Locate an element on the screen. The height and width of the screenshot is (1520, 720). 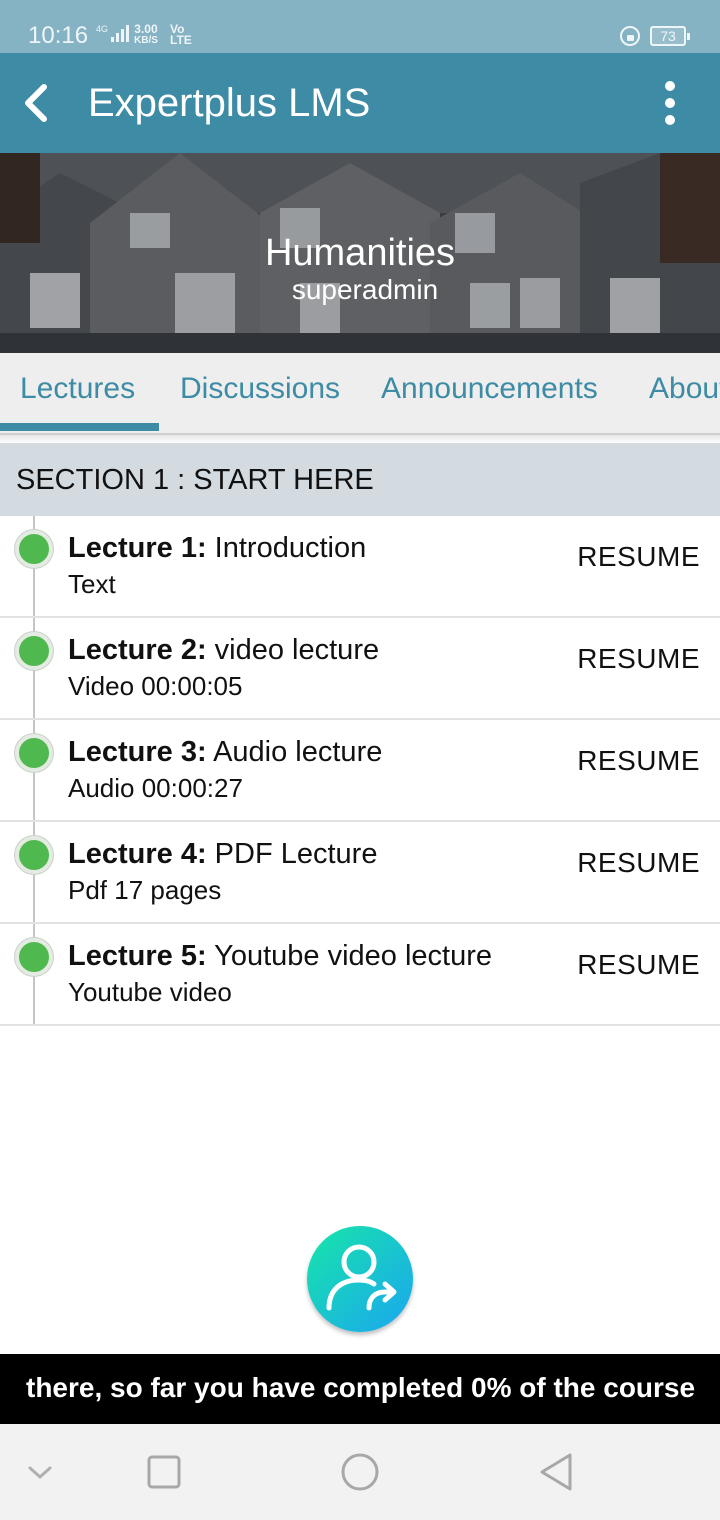
volte-indicator: Vo LTE is located at coordinates (181, 35).